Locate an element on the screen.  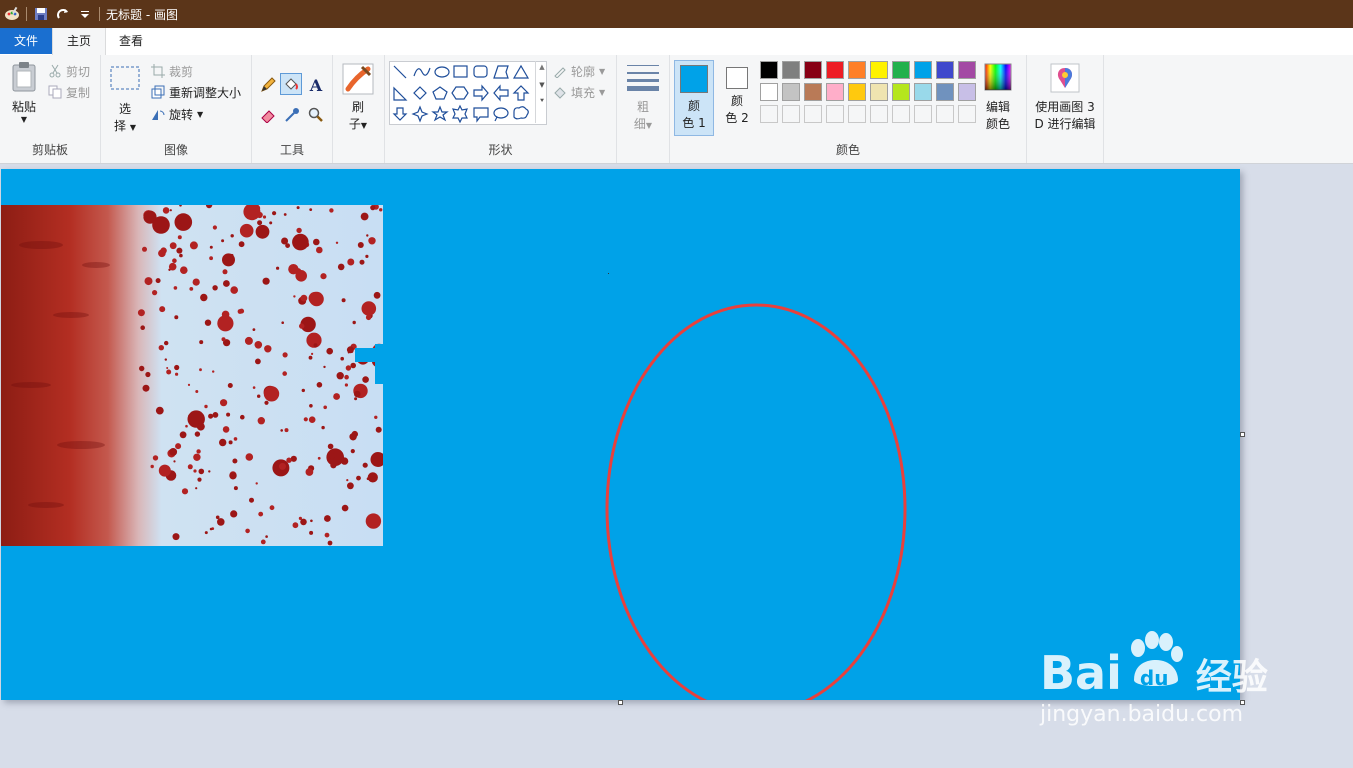
copy-label: 复制 is located at coordinates (78, 92).